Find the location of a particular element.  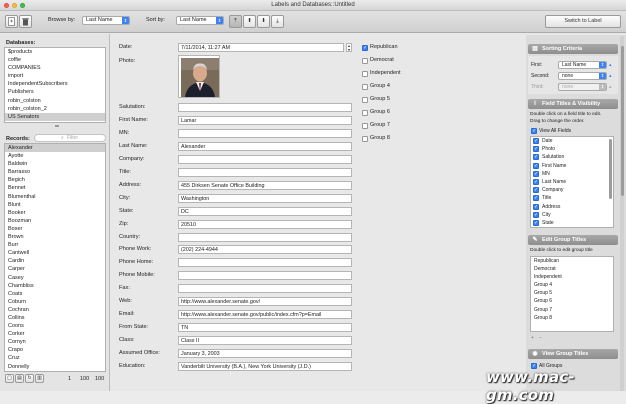

record-item: Coburn is located at coordinates (55, 302).